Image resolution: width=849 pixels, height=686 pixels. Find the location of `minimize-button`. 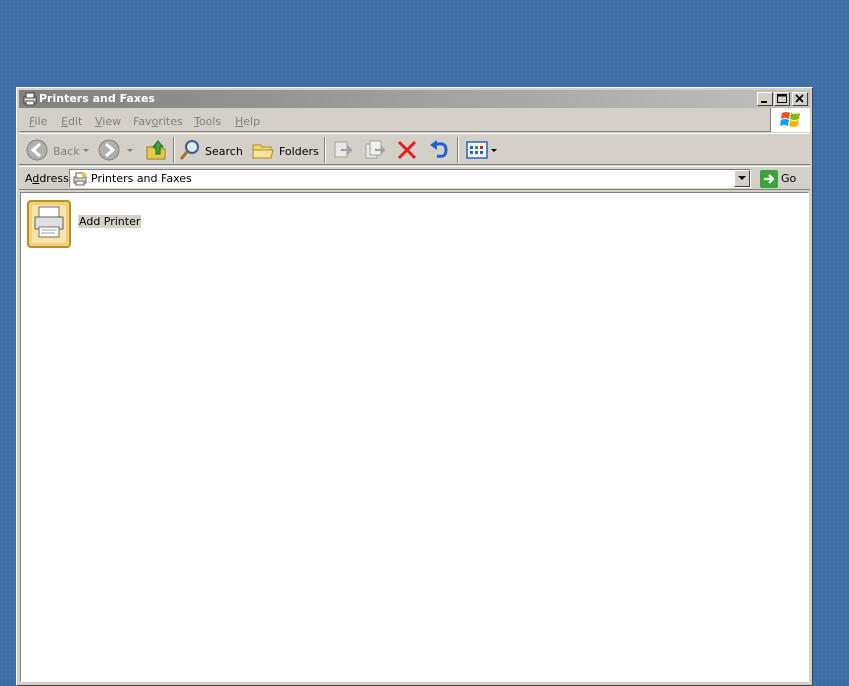

minimize-button is located at coordinates (765, 99).